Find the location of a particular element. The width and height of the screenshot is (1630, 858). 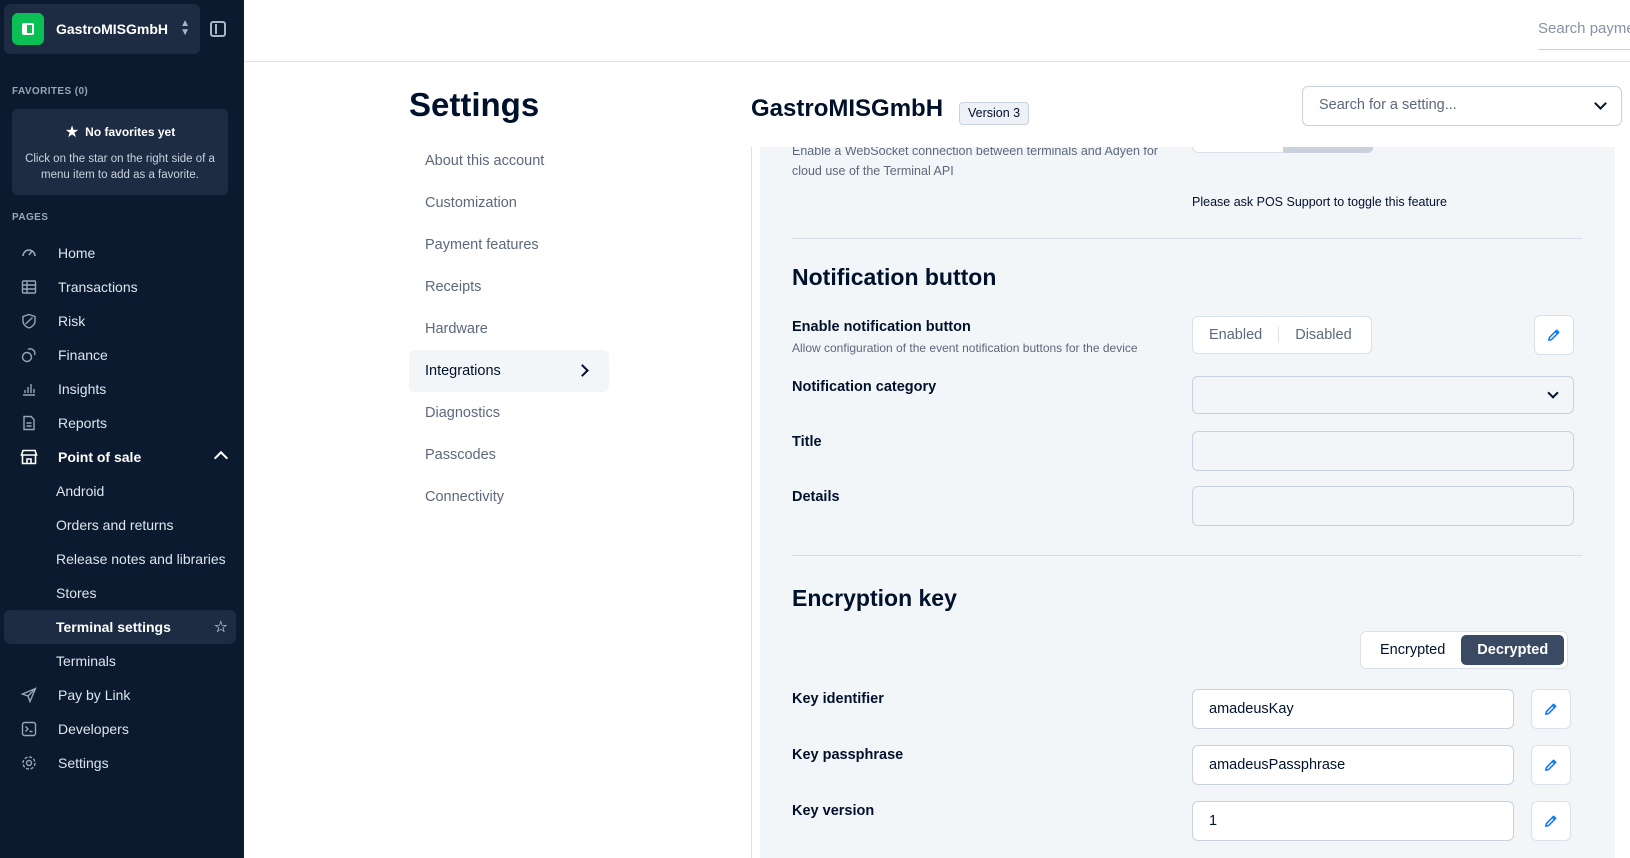

enable-notification-label: Enable notification button is located at coordinates (881, 327).